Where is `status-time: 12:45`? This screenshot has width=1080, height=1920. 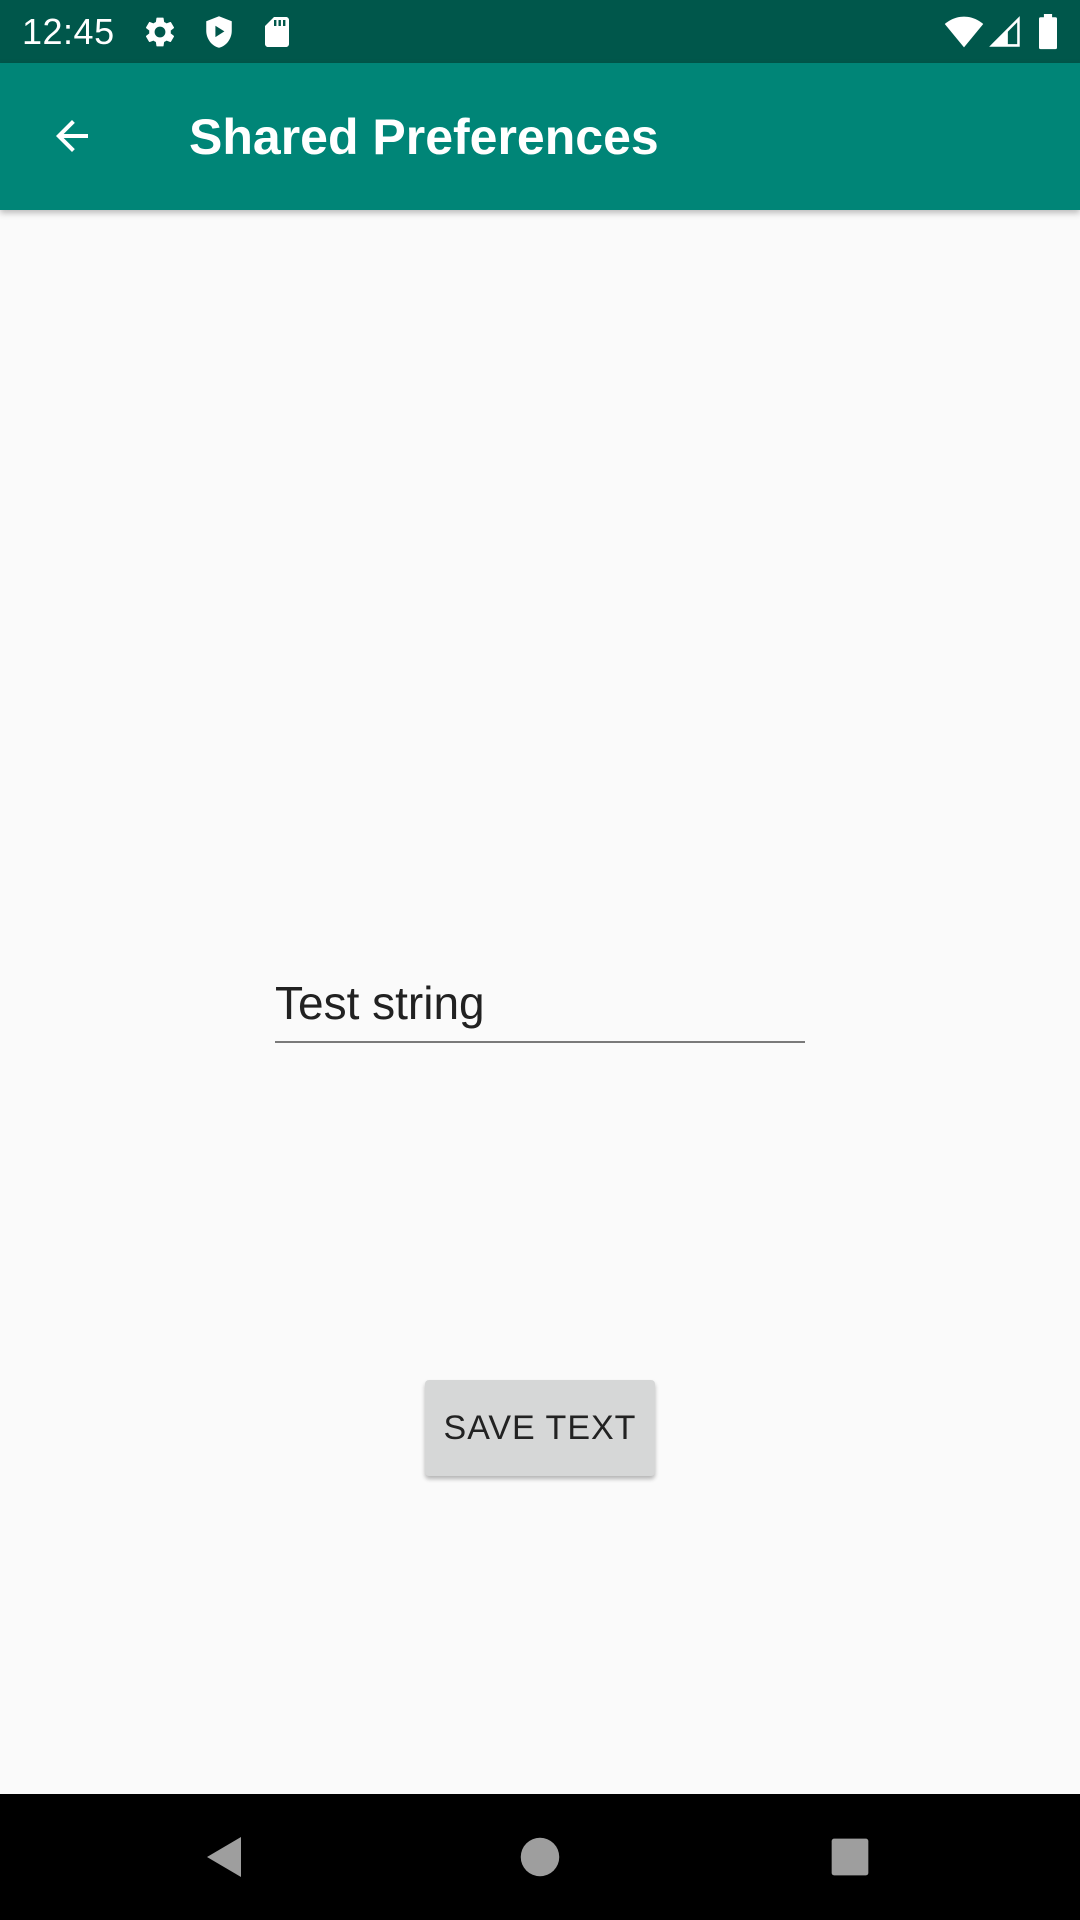
status-time: 12:45 is located at coordinates (68, 31).